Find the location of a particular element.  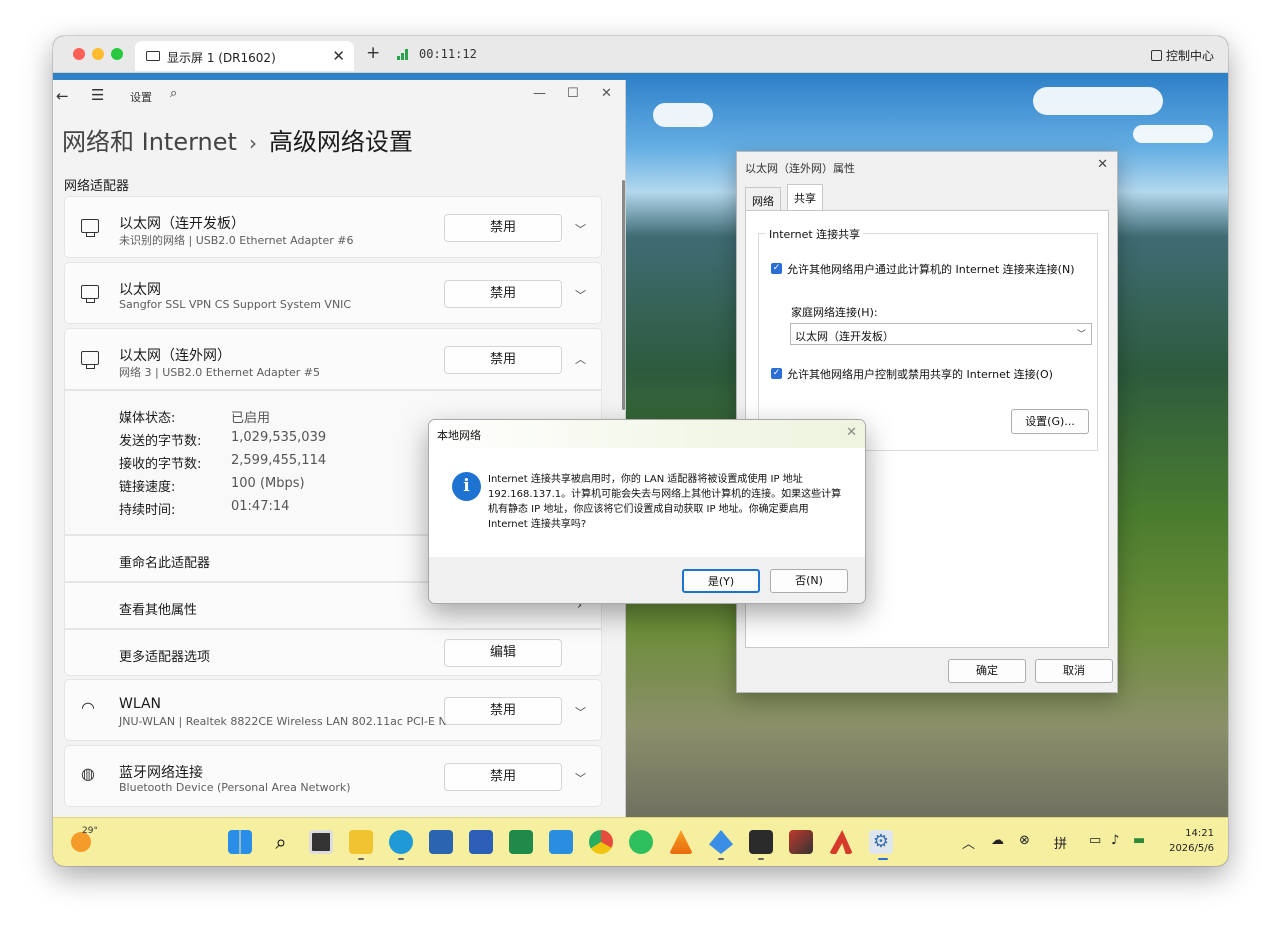

globe-network-icon: ◍ is located at coordinates (88, 773).